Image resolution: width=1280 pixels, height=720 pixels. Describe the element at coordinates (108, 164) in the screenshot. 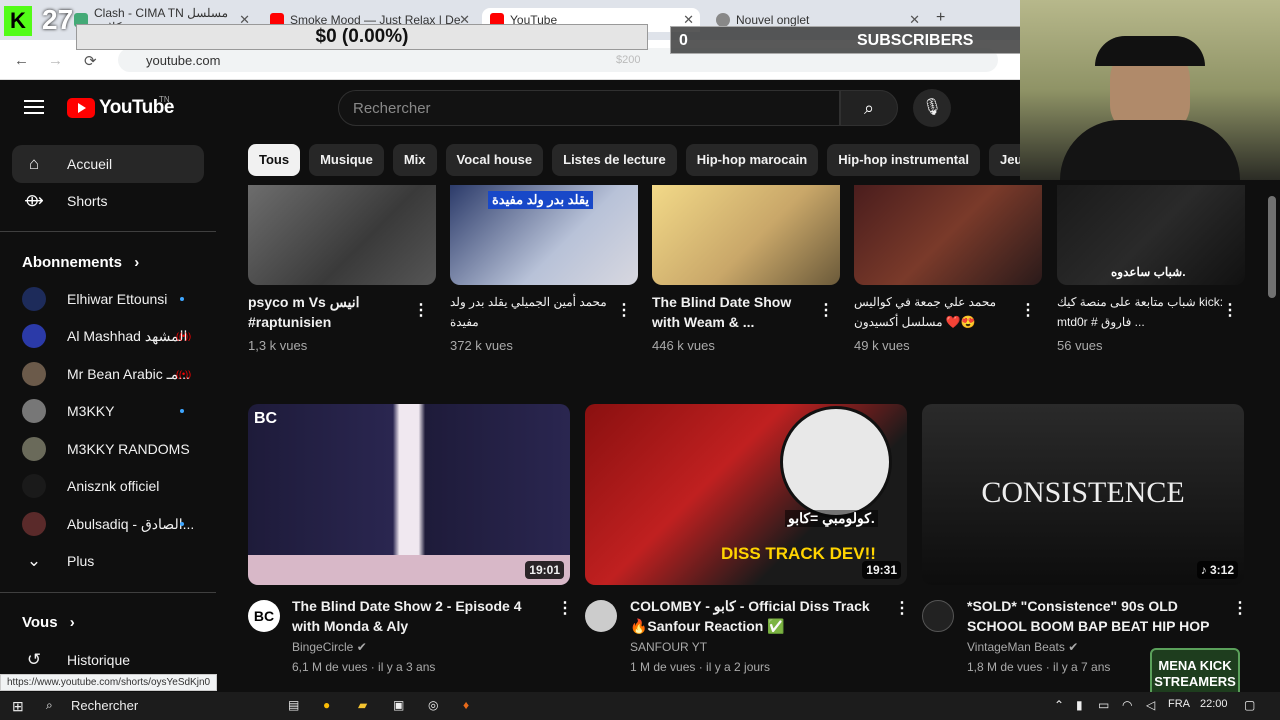

I see `sidebar-item-home: ⌂ Accueil` at that location.